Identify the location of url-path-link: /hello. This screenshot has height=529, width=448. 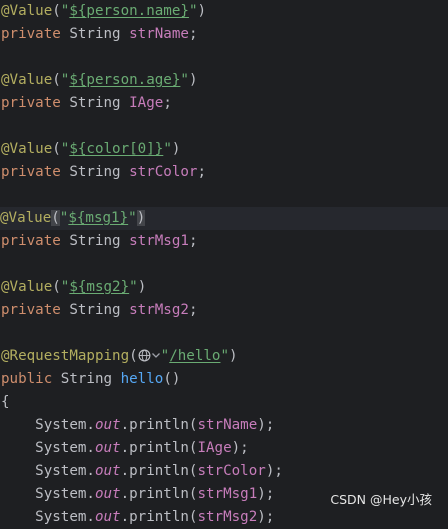
(194, 356).